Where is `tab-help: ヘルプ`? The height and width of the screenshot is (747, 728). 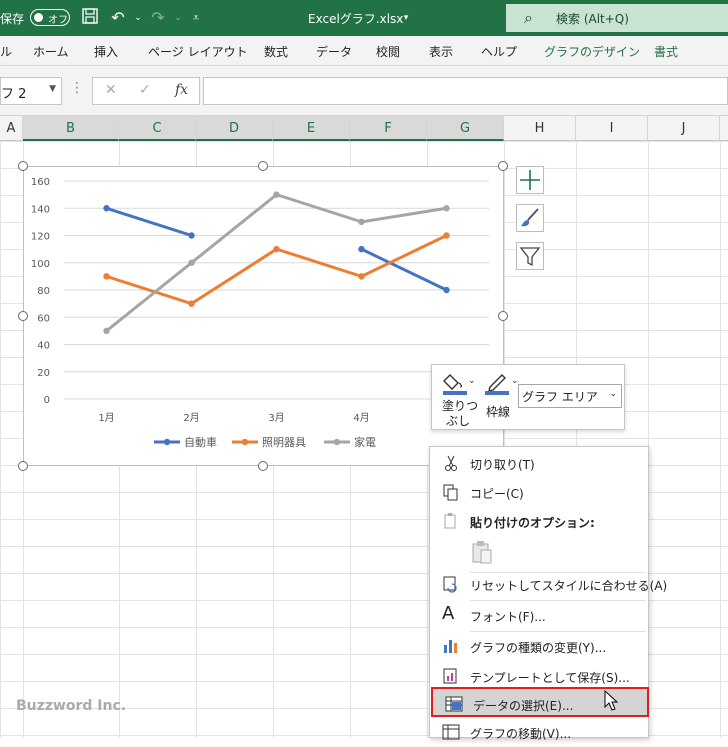
tab-help: ヘルプ is located at coordinates (499, 51).